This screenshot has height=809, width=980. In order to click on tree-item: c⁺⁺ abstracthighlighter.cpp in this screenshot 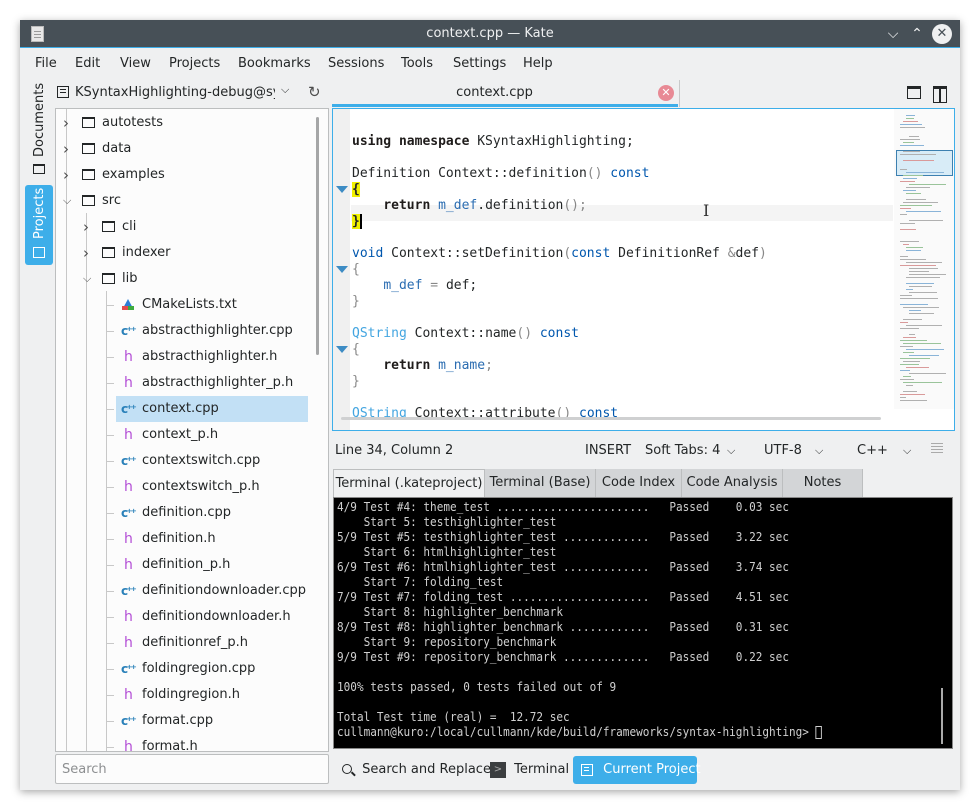, I will do `click(185, 331)`.